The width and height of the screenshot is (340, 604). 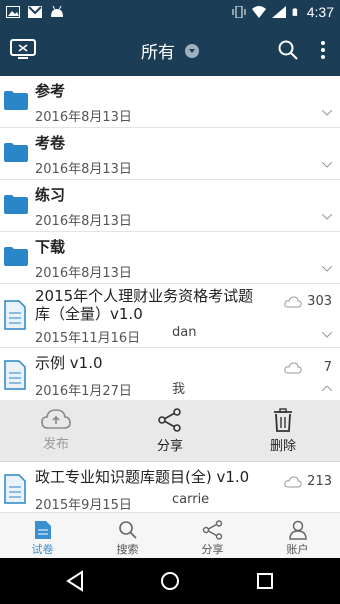 What do you see at coordinates (69, 363) in the screenshot?
I see `paper-title: 示例 v1.0` at bounding box center [69, 363].